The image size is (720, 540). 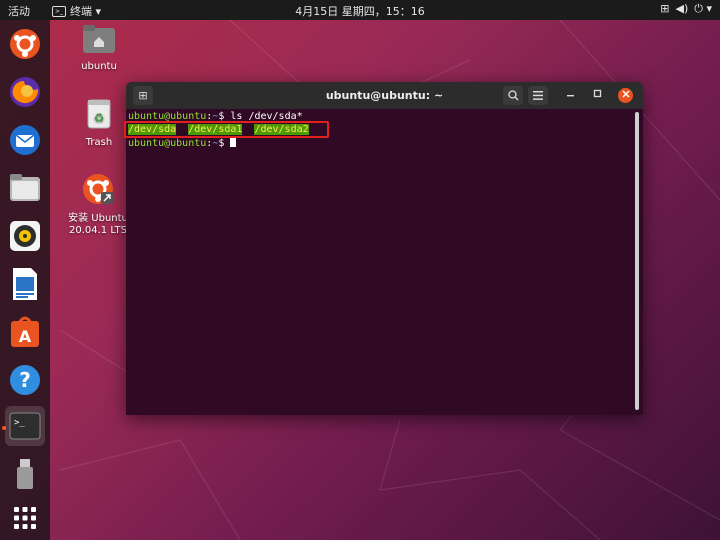 What do you see at coordinates (98, 189) in the screenshot?
I see `install-ubuntu-icon` at bounding box center [98, 189].